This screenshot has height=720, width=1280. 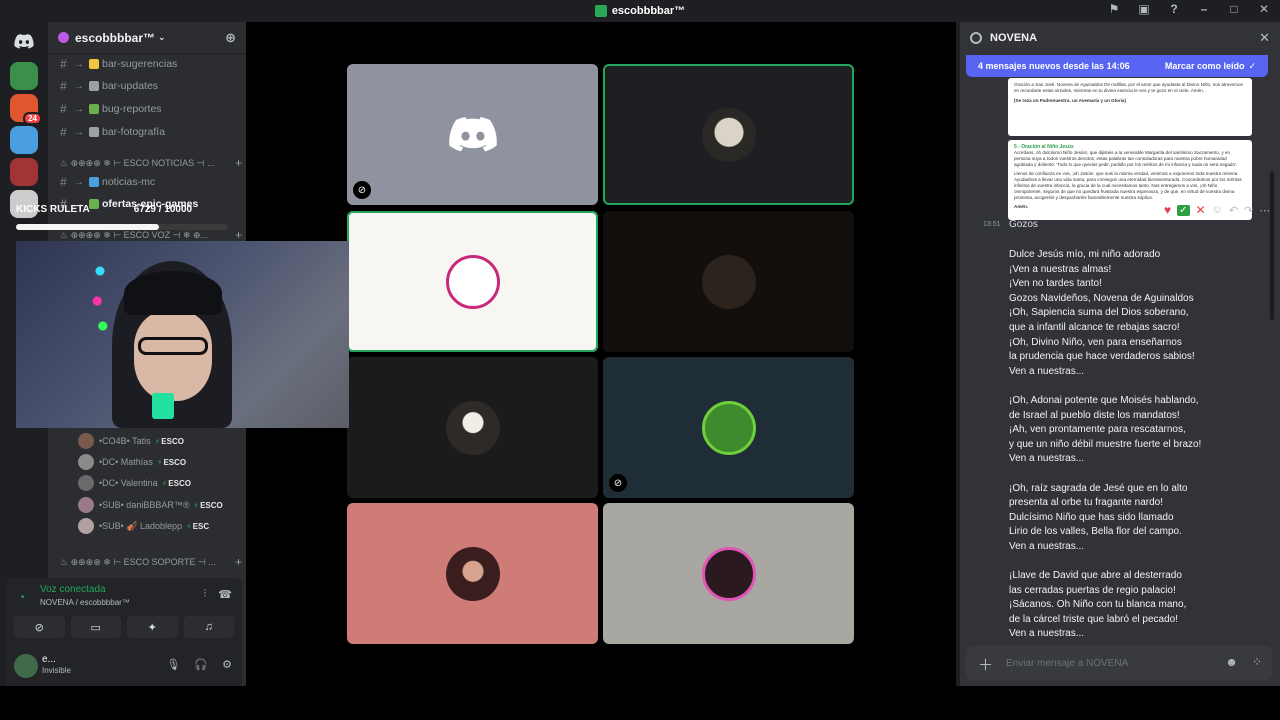 I want to click on headphones-icon: 🎧, so click(x=201, y=664).